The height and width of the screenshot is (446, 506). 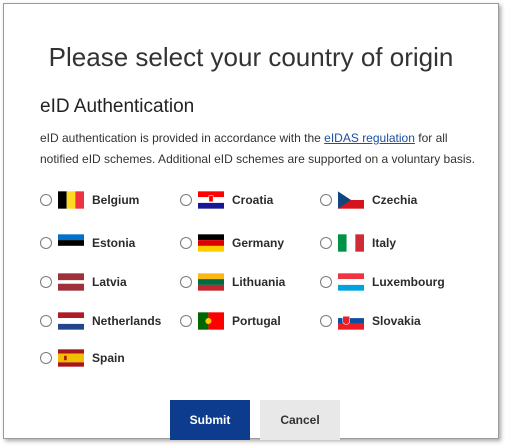 I want to click on country-label: Latvia, so click(x=109, y=282).